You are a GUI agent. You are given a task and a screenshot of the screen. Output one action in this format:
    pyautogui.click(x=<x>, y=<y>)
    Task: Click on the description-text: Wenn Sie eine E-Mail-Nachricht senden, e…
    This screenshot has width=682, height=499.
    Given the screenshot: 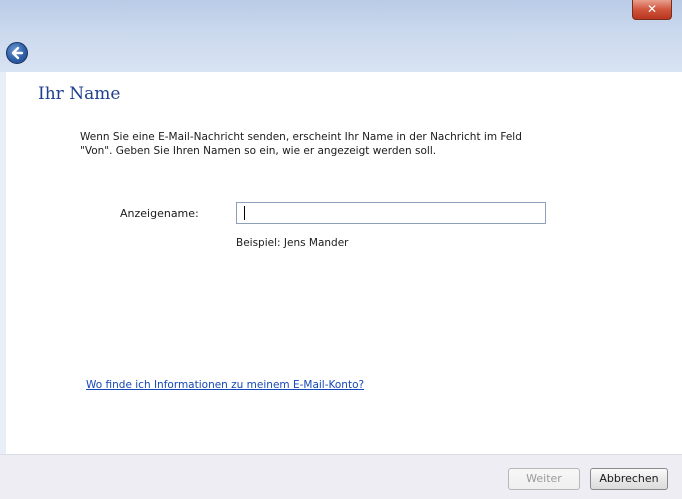 What is the action you would take?
    pyautogui.click(x=330, y=144)
    